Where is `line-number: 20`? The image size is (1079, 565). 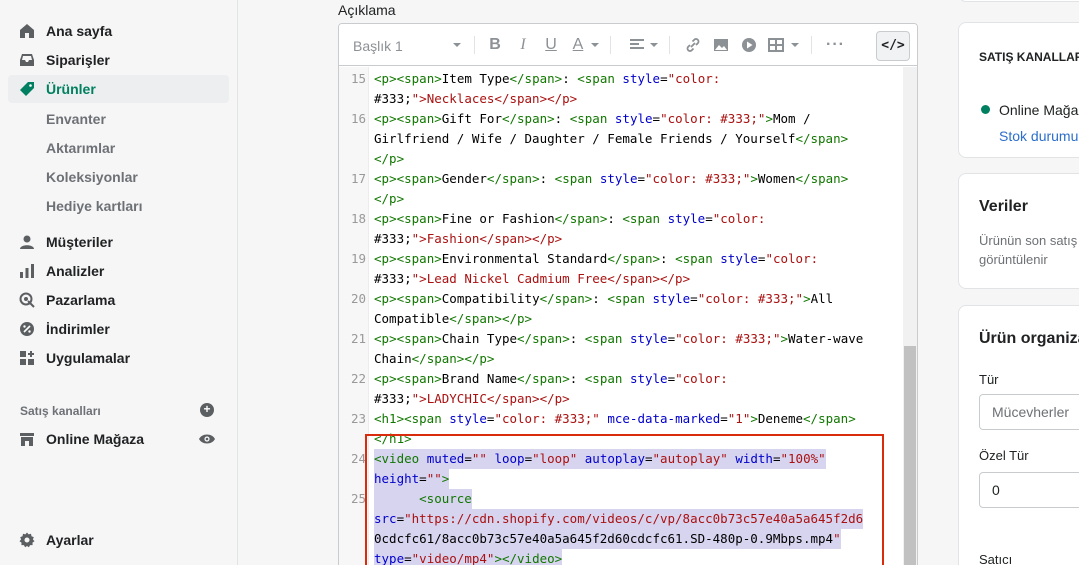
line-number: 20 is located at coordinates (358, 298).